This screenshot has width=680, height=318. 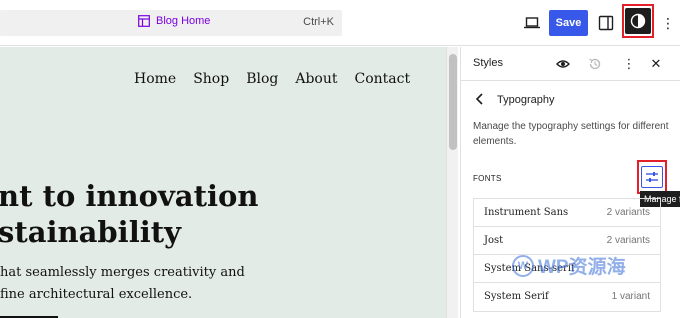 What do you see at coordinates (630, 296) in the screenshot?
I see `font-variants: 1 variant` at bounding box center [630, 296].